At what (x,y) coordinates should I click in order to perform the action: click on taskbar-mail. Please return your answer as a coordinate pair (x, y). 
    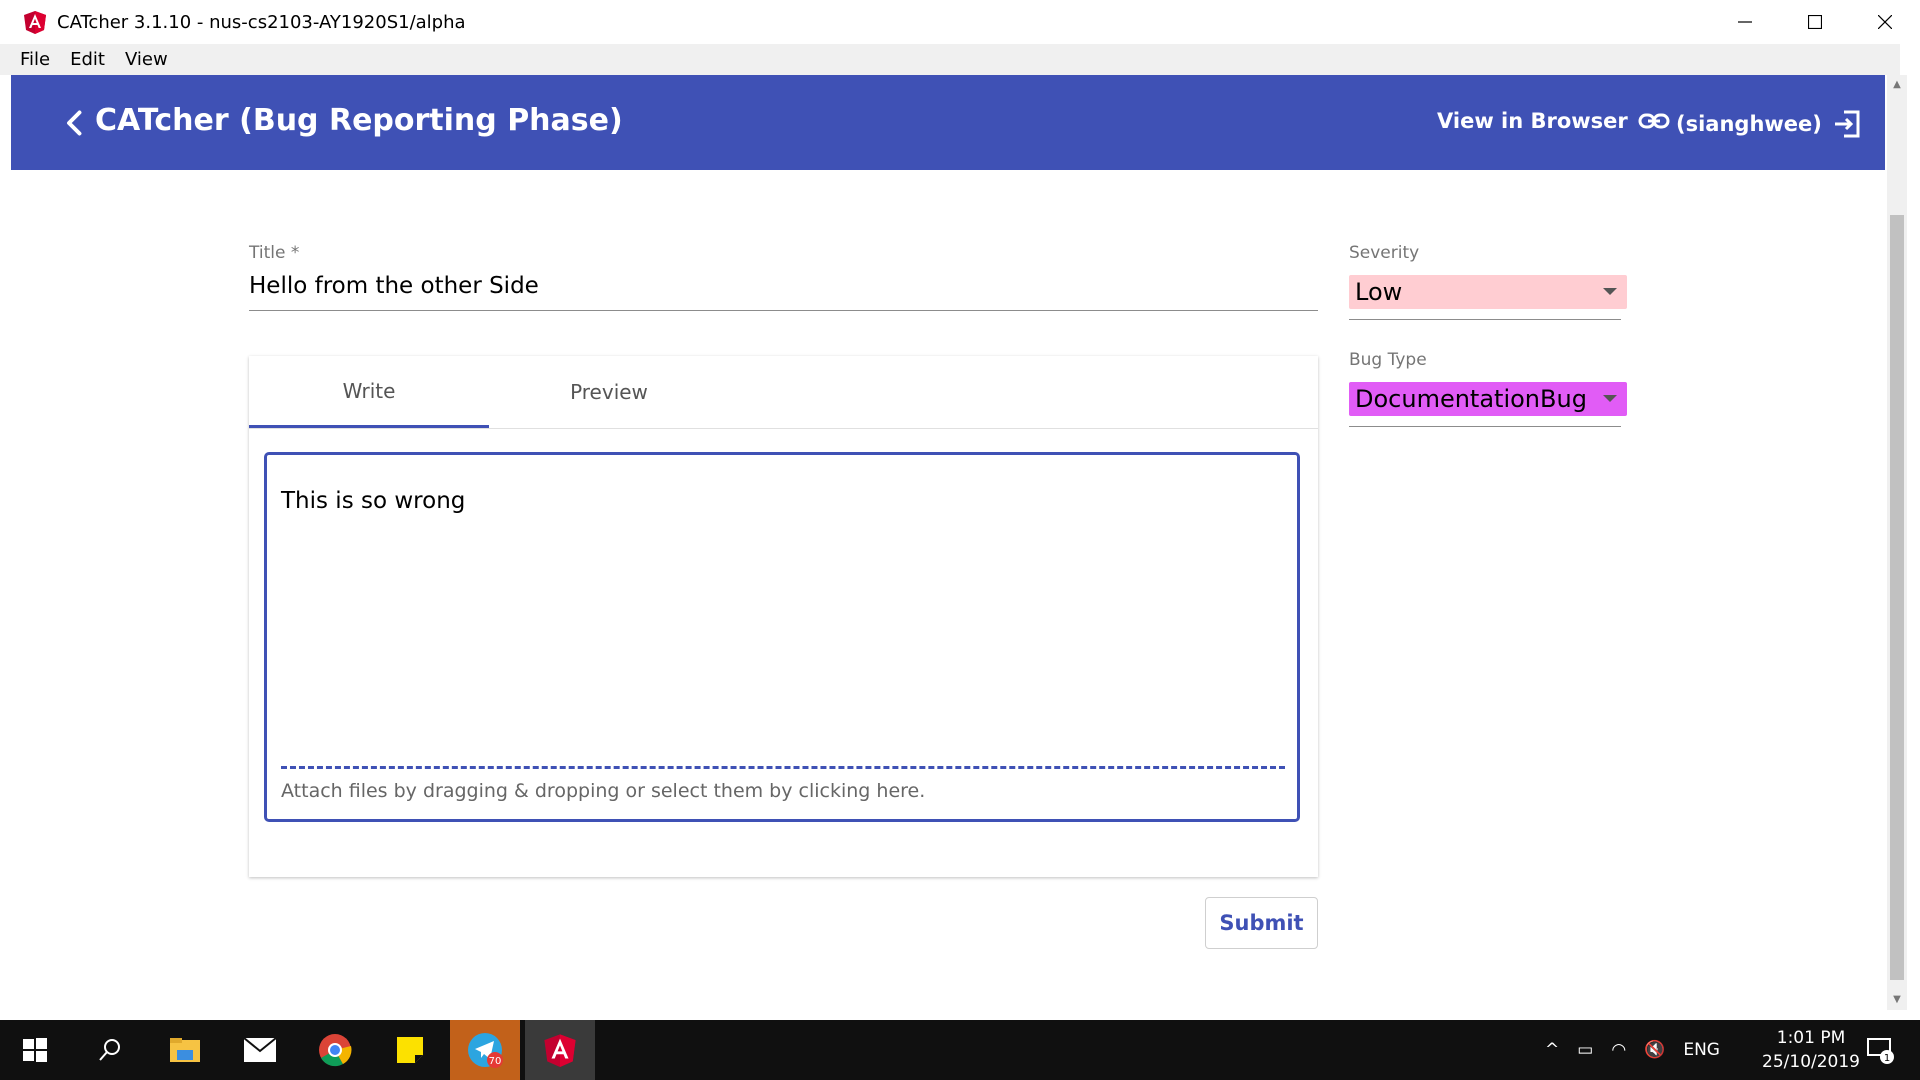
    Looking at the image, I should click on (260, 1050).